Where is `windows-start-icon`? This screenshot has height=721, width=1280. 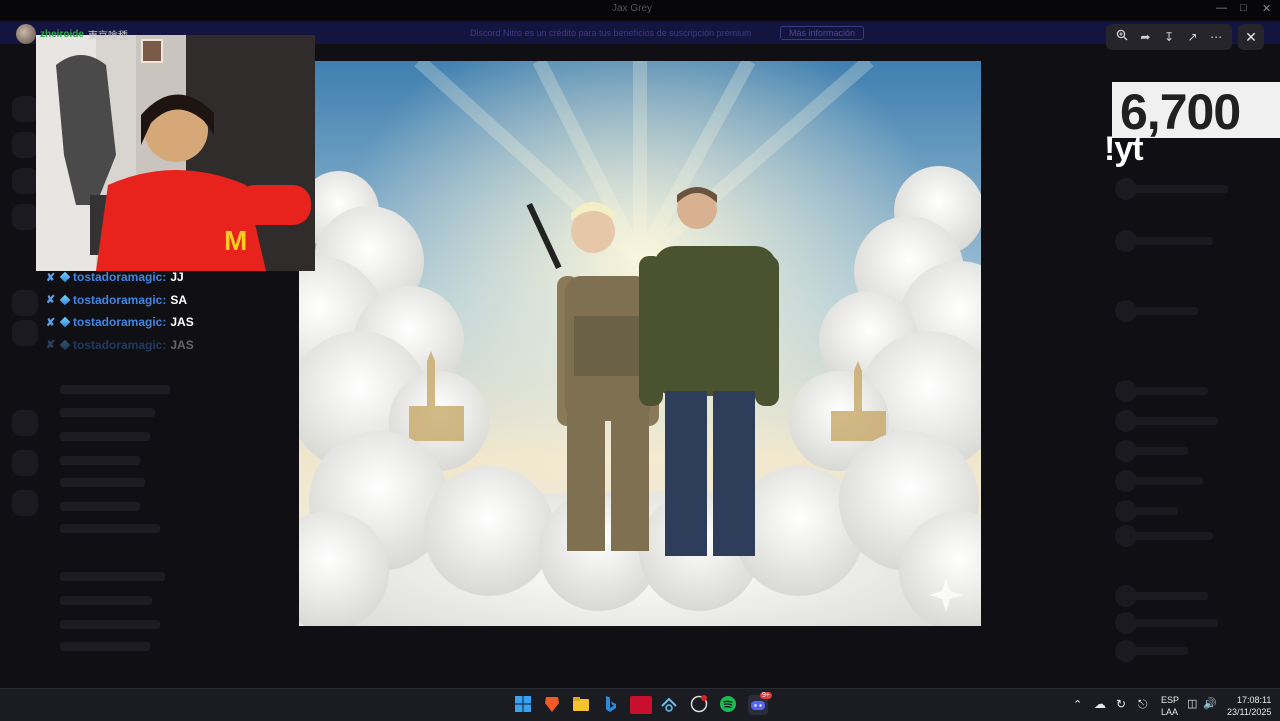 windows-start-icon is located at coordinates (524, 705).